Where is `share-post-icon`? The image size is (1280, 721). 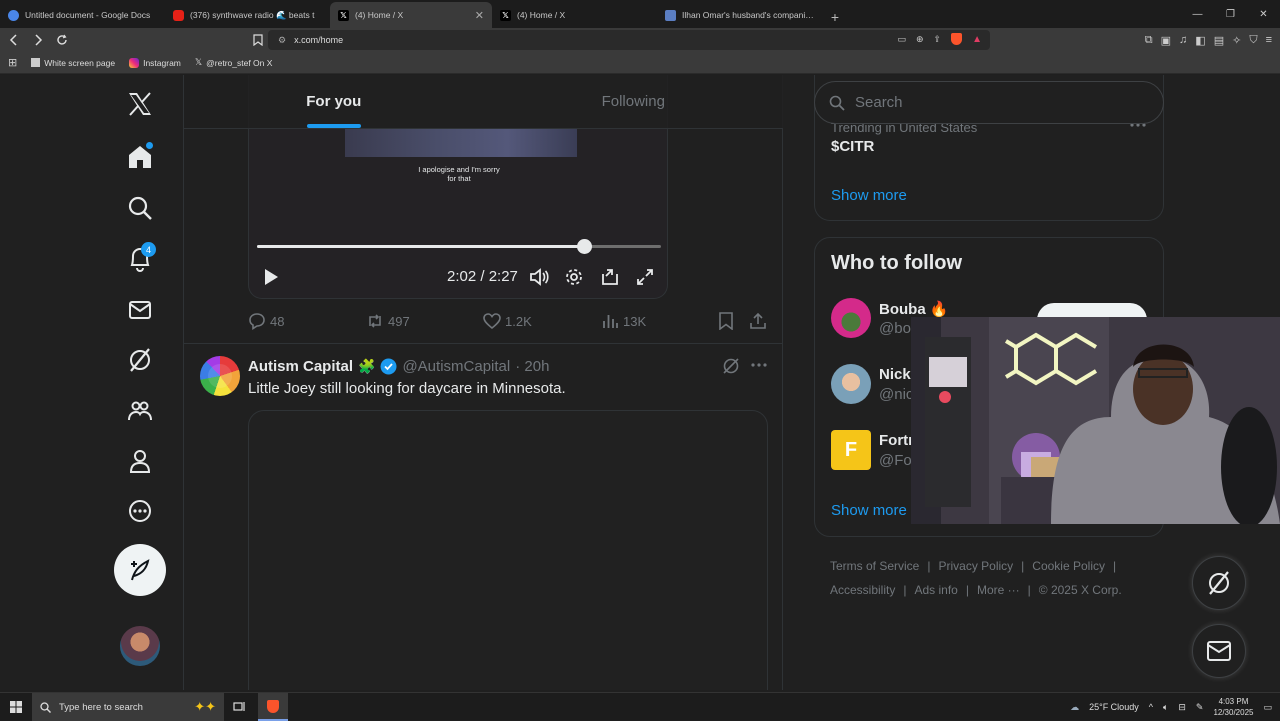 share-post-icon is located at coordinates (758, 321).